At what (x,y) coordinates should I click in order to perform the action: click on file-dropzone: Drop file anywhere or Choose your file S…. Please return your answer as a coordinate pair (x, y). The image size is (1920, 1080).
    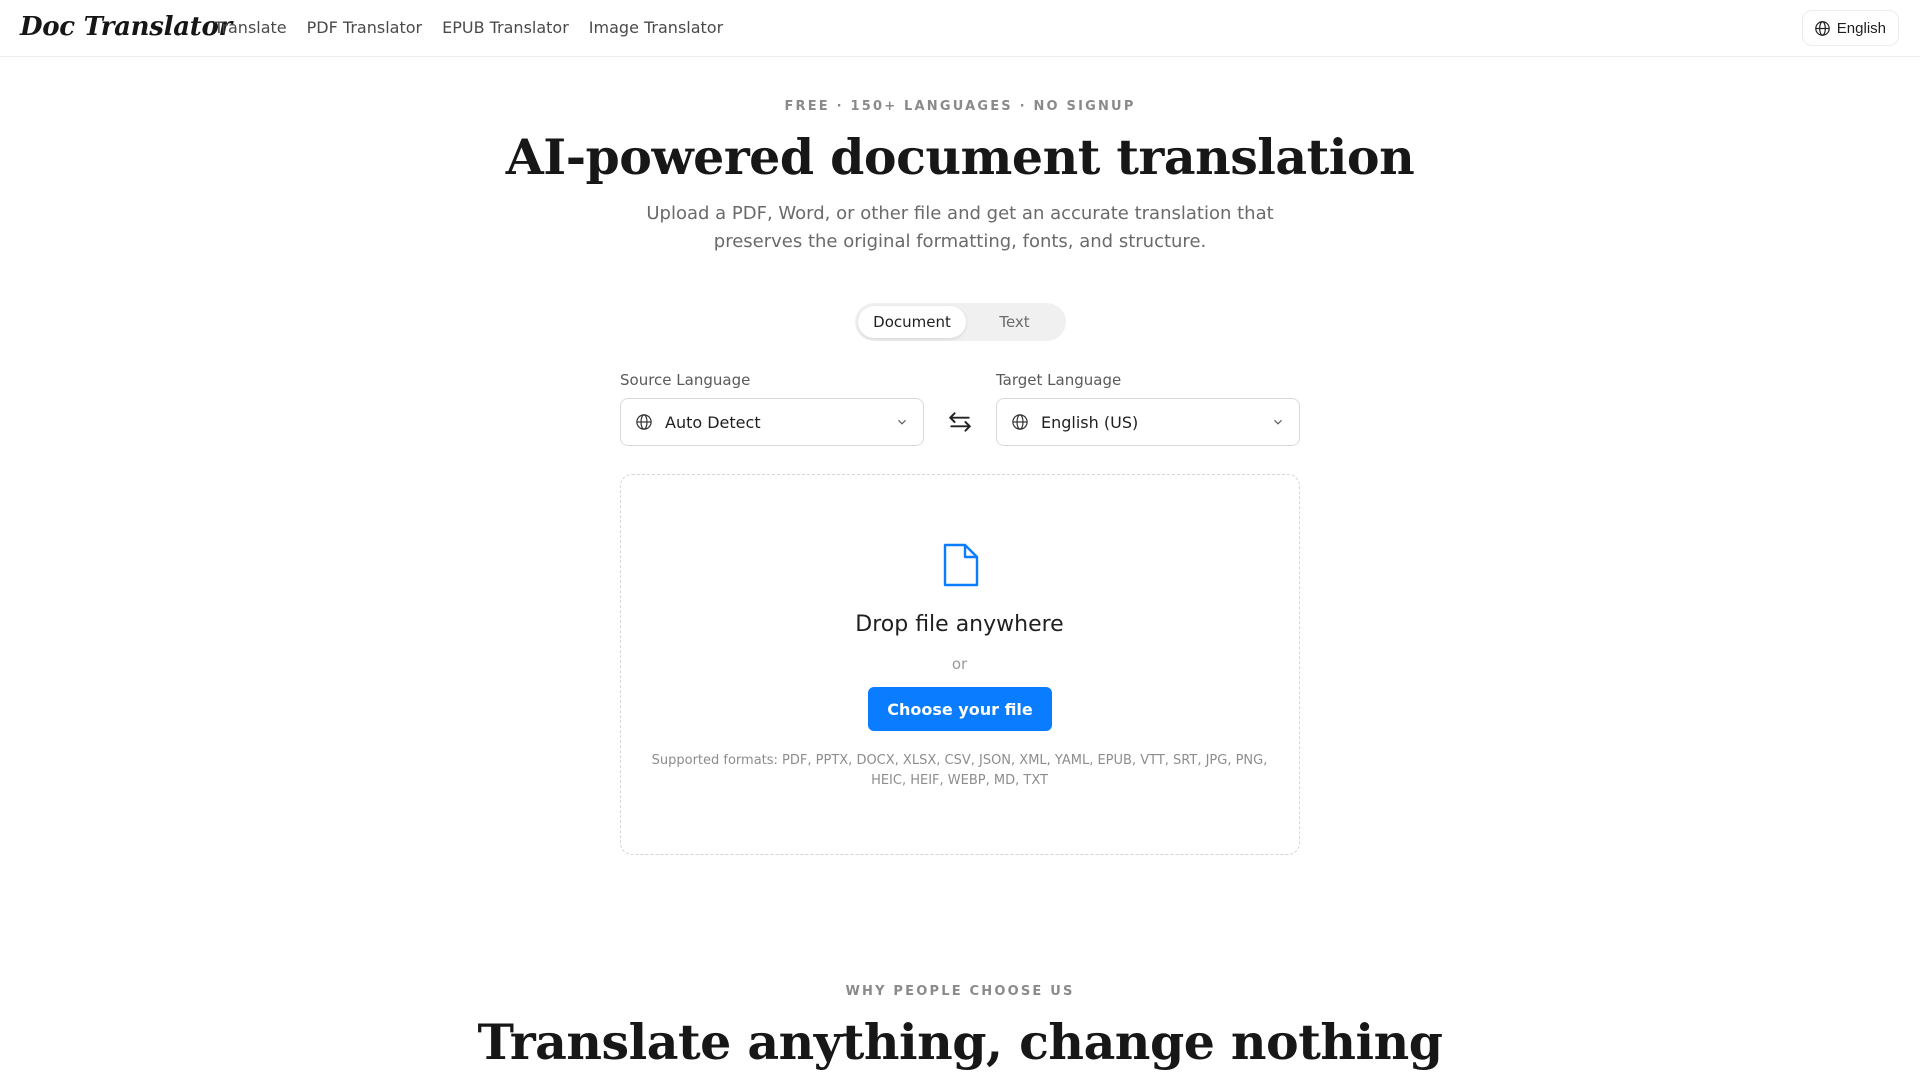
    Looking at the image, I should click on (960, 664).